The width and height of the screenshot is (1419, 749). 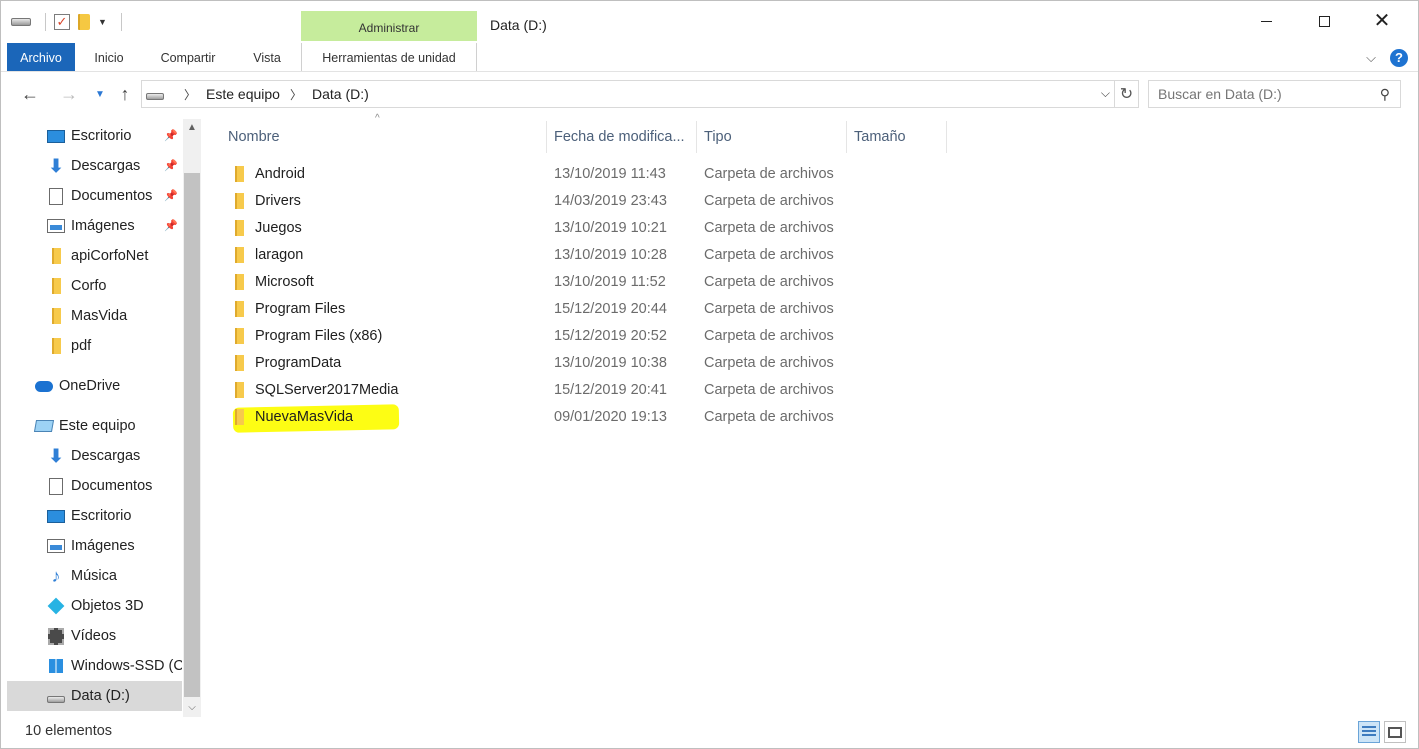 What do you see at coordinates (94, 546) in the screenshot?
I see `sidebar-item-imagenes: Imágenes` at bounding box center [94, 546].